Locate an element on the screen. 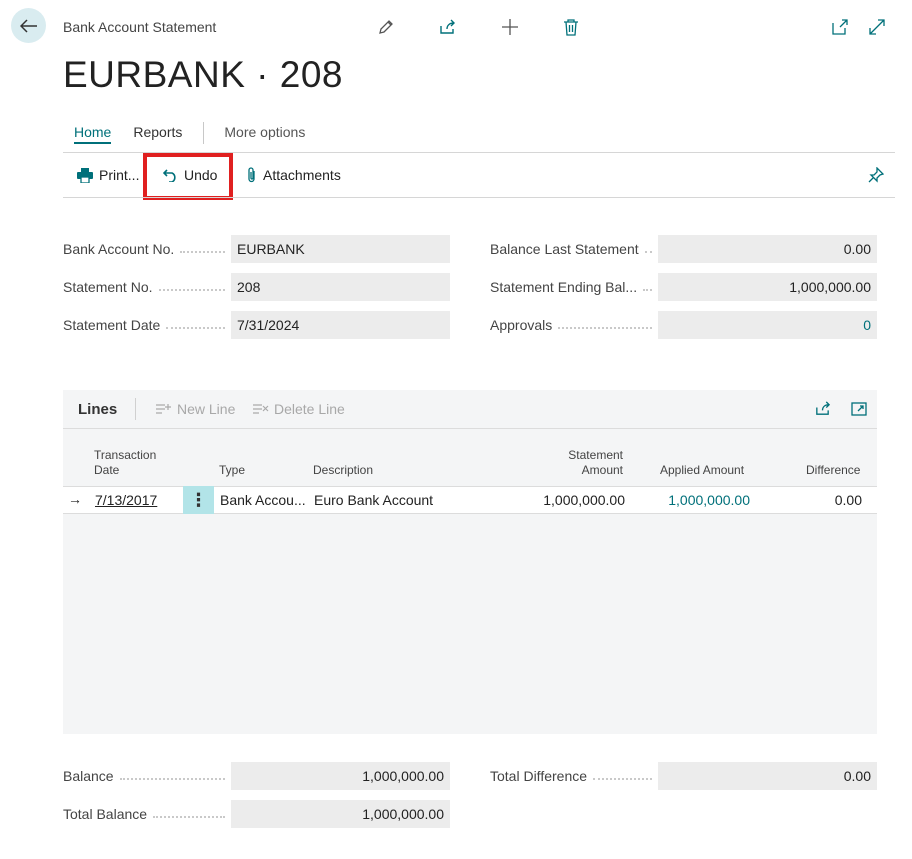  open-new-window-button is located at coordinates (840, 27).